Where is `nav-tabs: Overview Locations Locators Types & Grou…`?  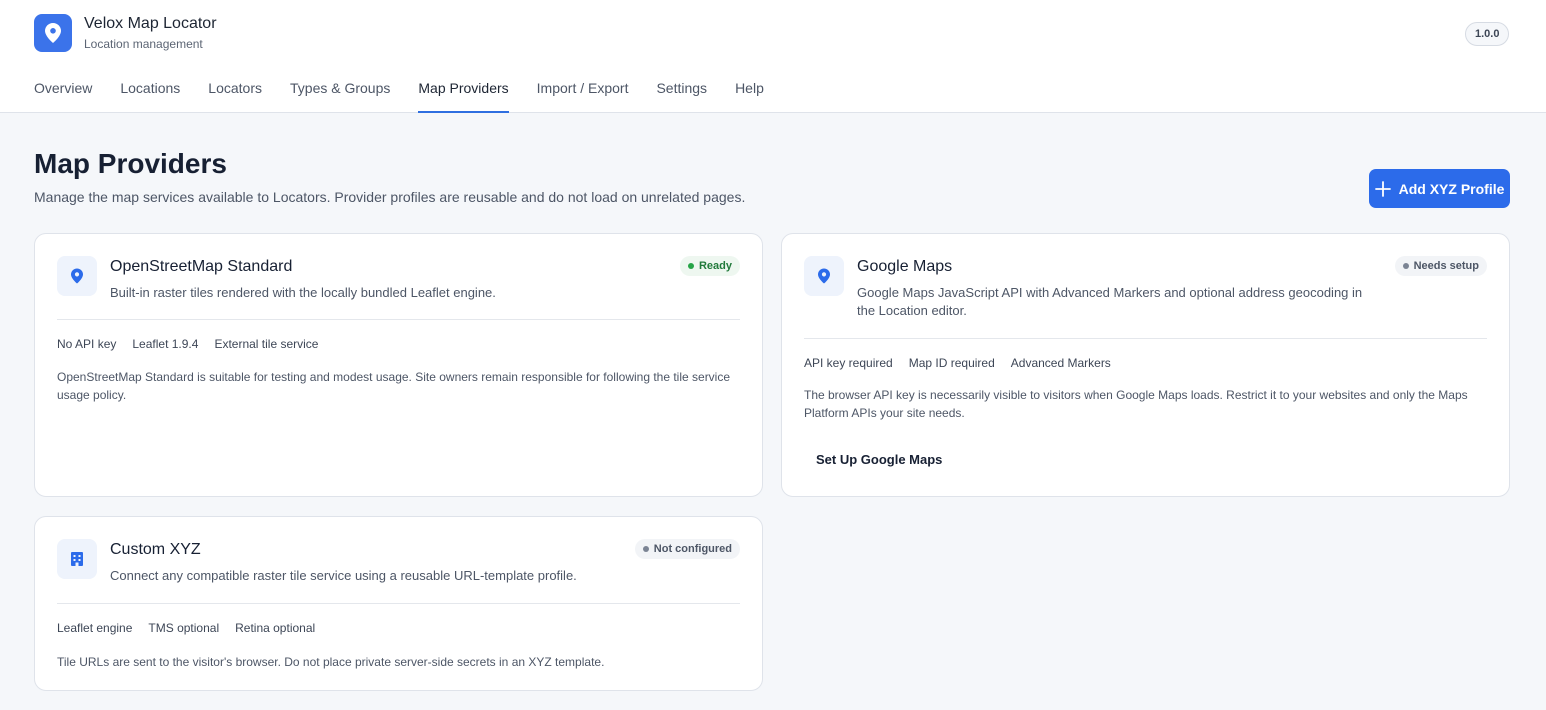
nav-tabs: Overview Locations Locators Types & Grou… is located at coordinates (413, 96).